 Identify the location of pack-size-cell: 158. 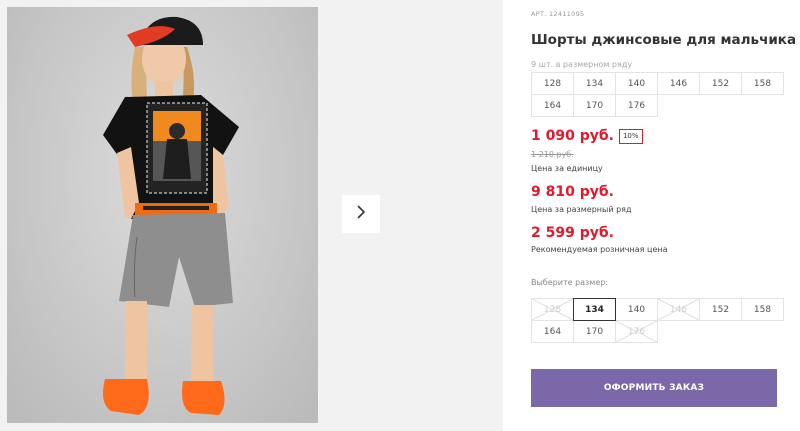
(762, 83).